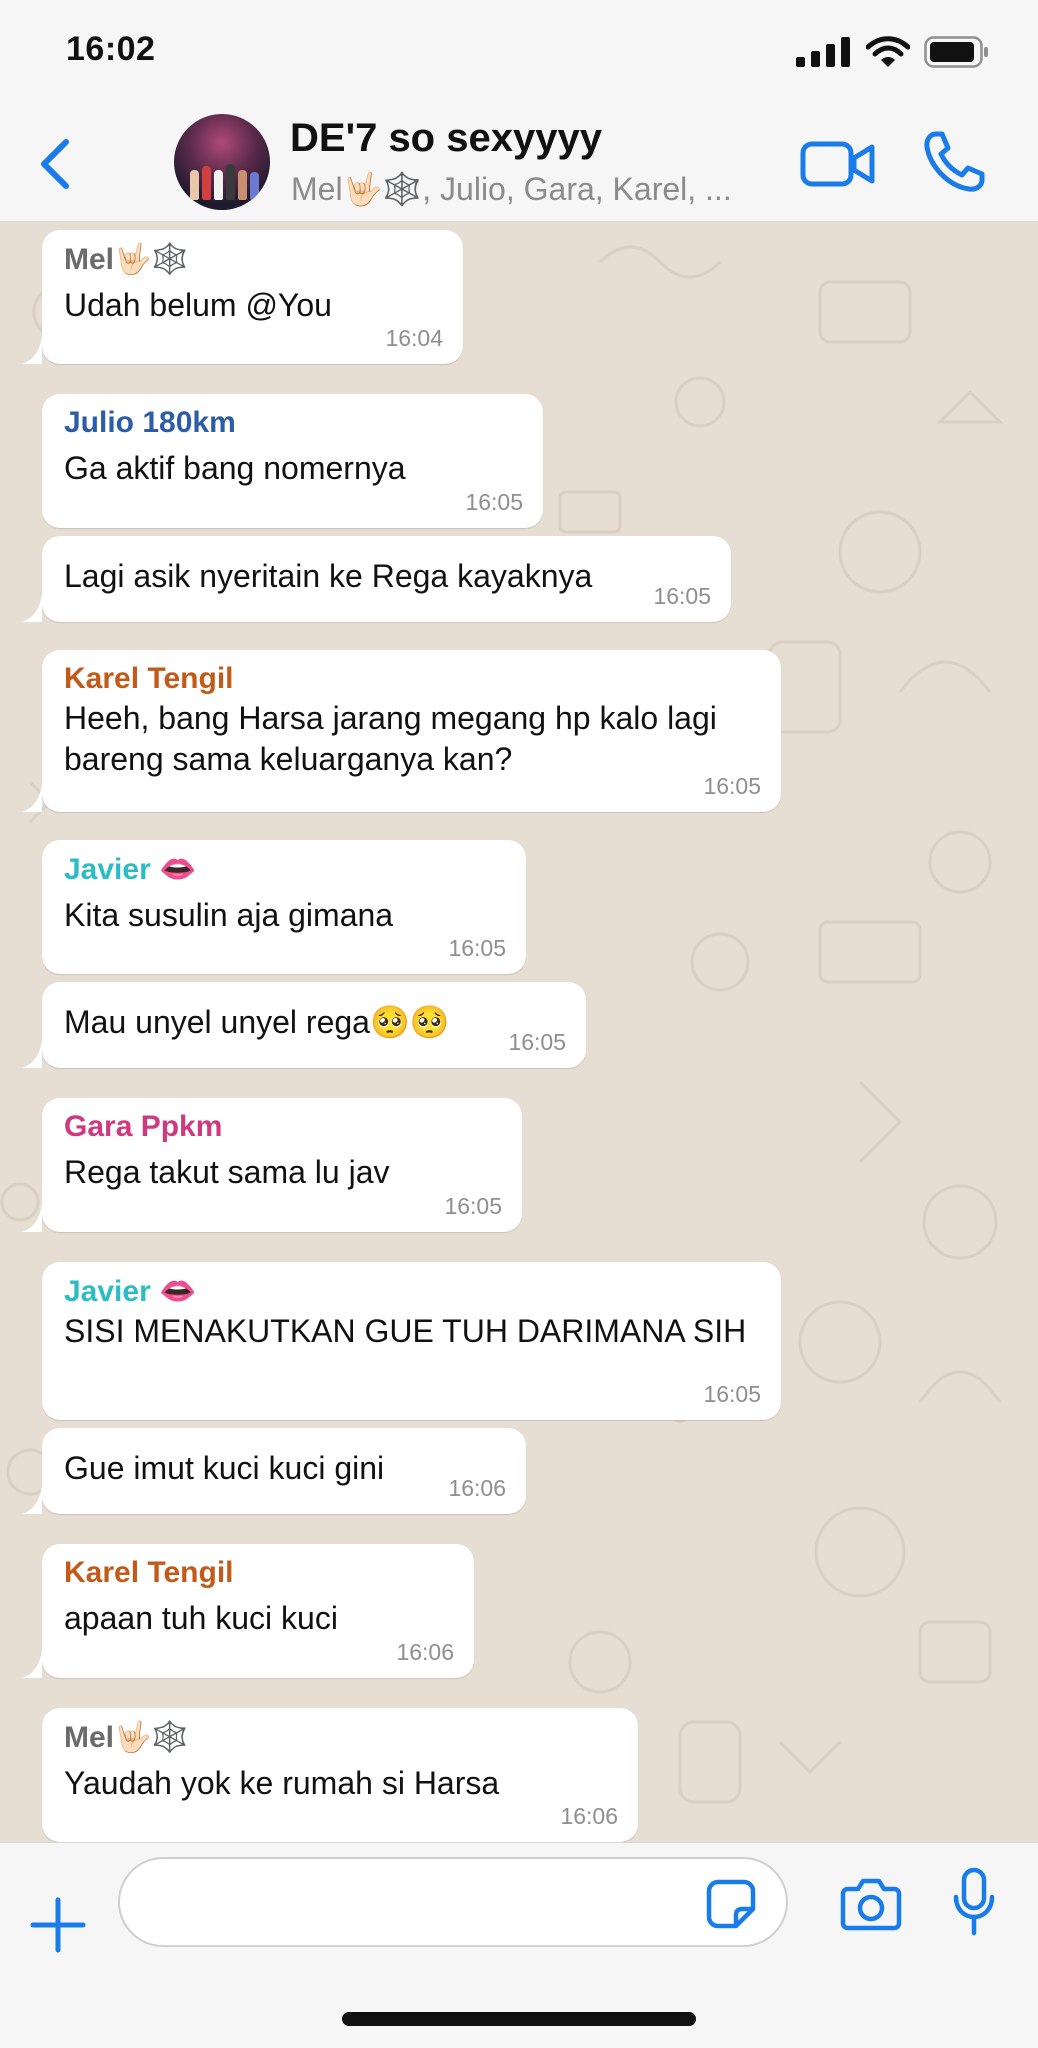 The height and width of the screenshot is (2048, 1038). What do you see at coordinates (414, 338) in the screenshot?
I see `message-time: 16:04` at bounding box center [414, 338].